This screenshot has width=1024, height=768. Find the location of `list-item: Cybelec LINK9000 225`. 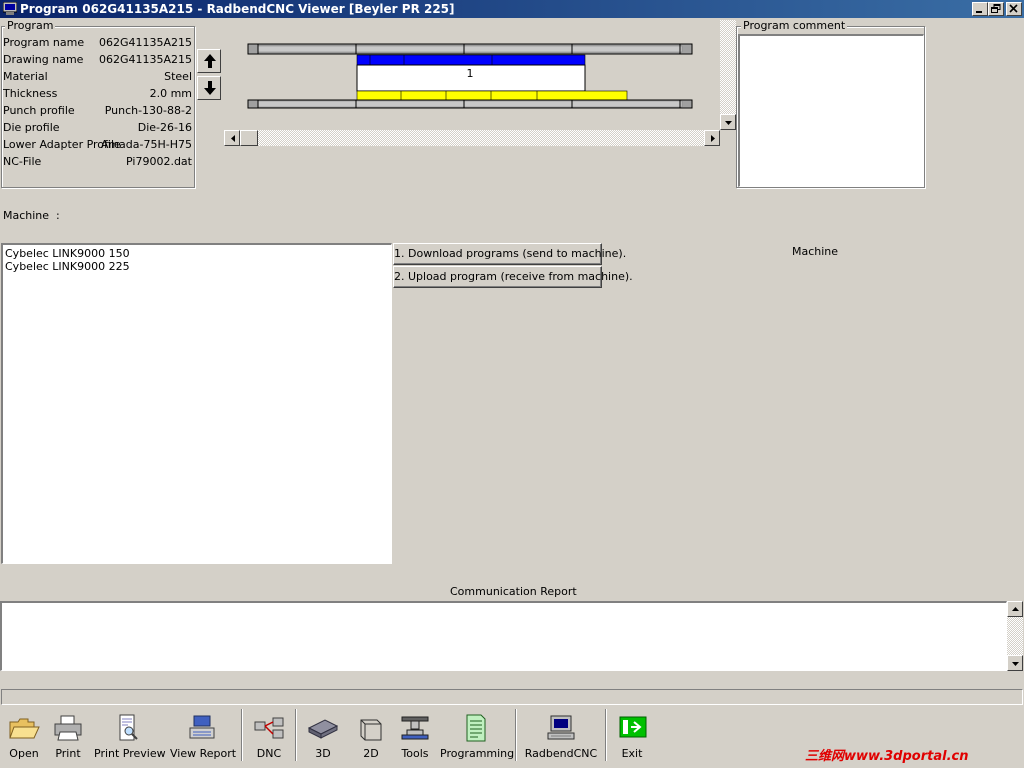

list-item: Cybelec LINK9000 225 is located at coordinates (67, 266).